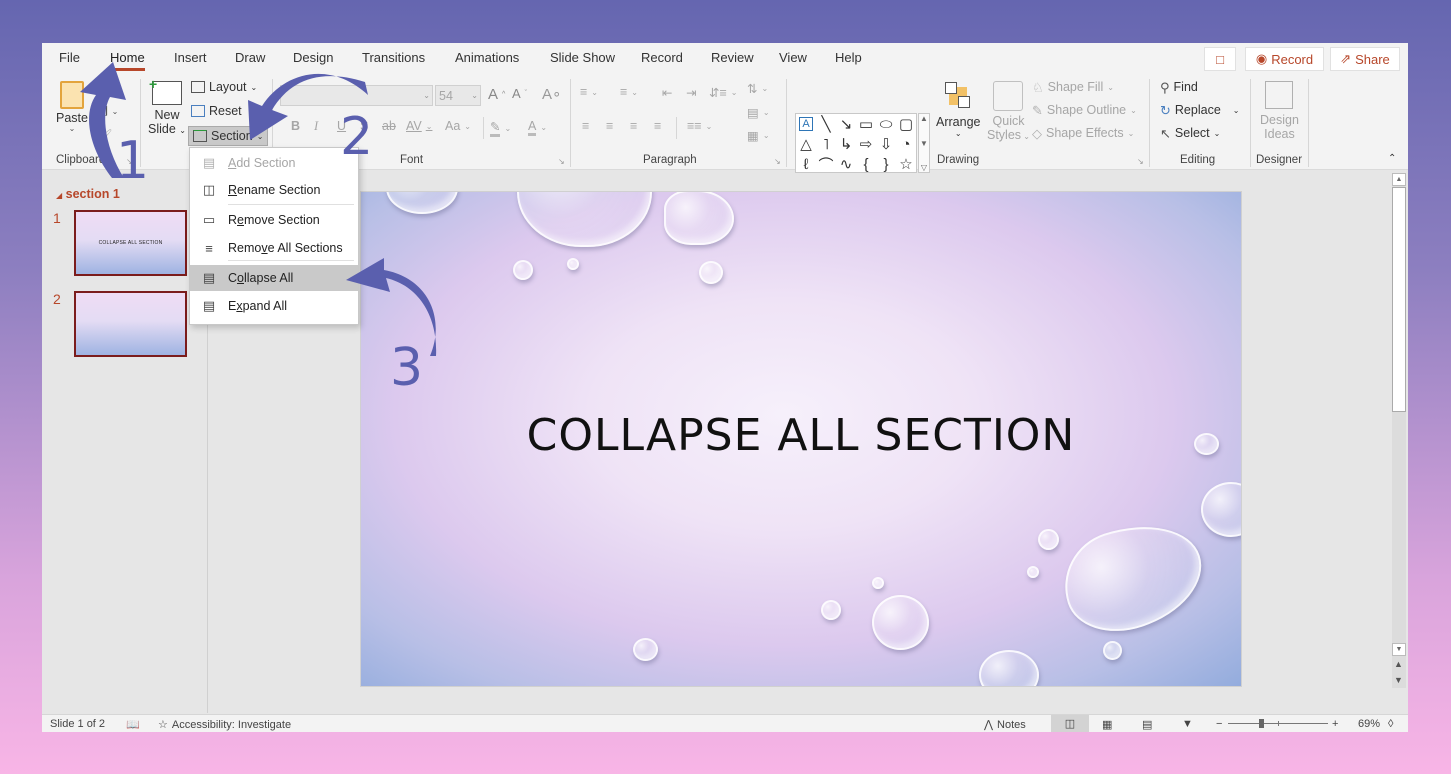  Describe the element at coordinates (458, 95) in the screenshot. I see `font-size-combobox: 54 ⌄` at that location.